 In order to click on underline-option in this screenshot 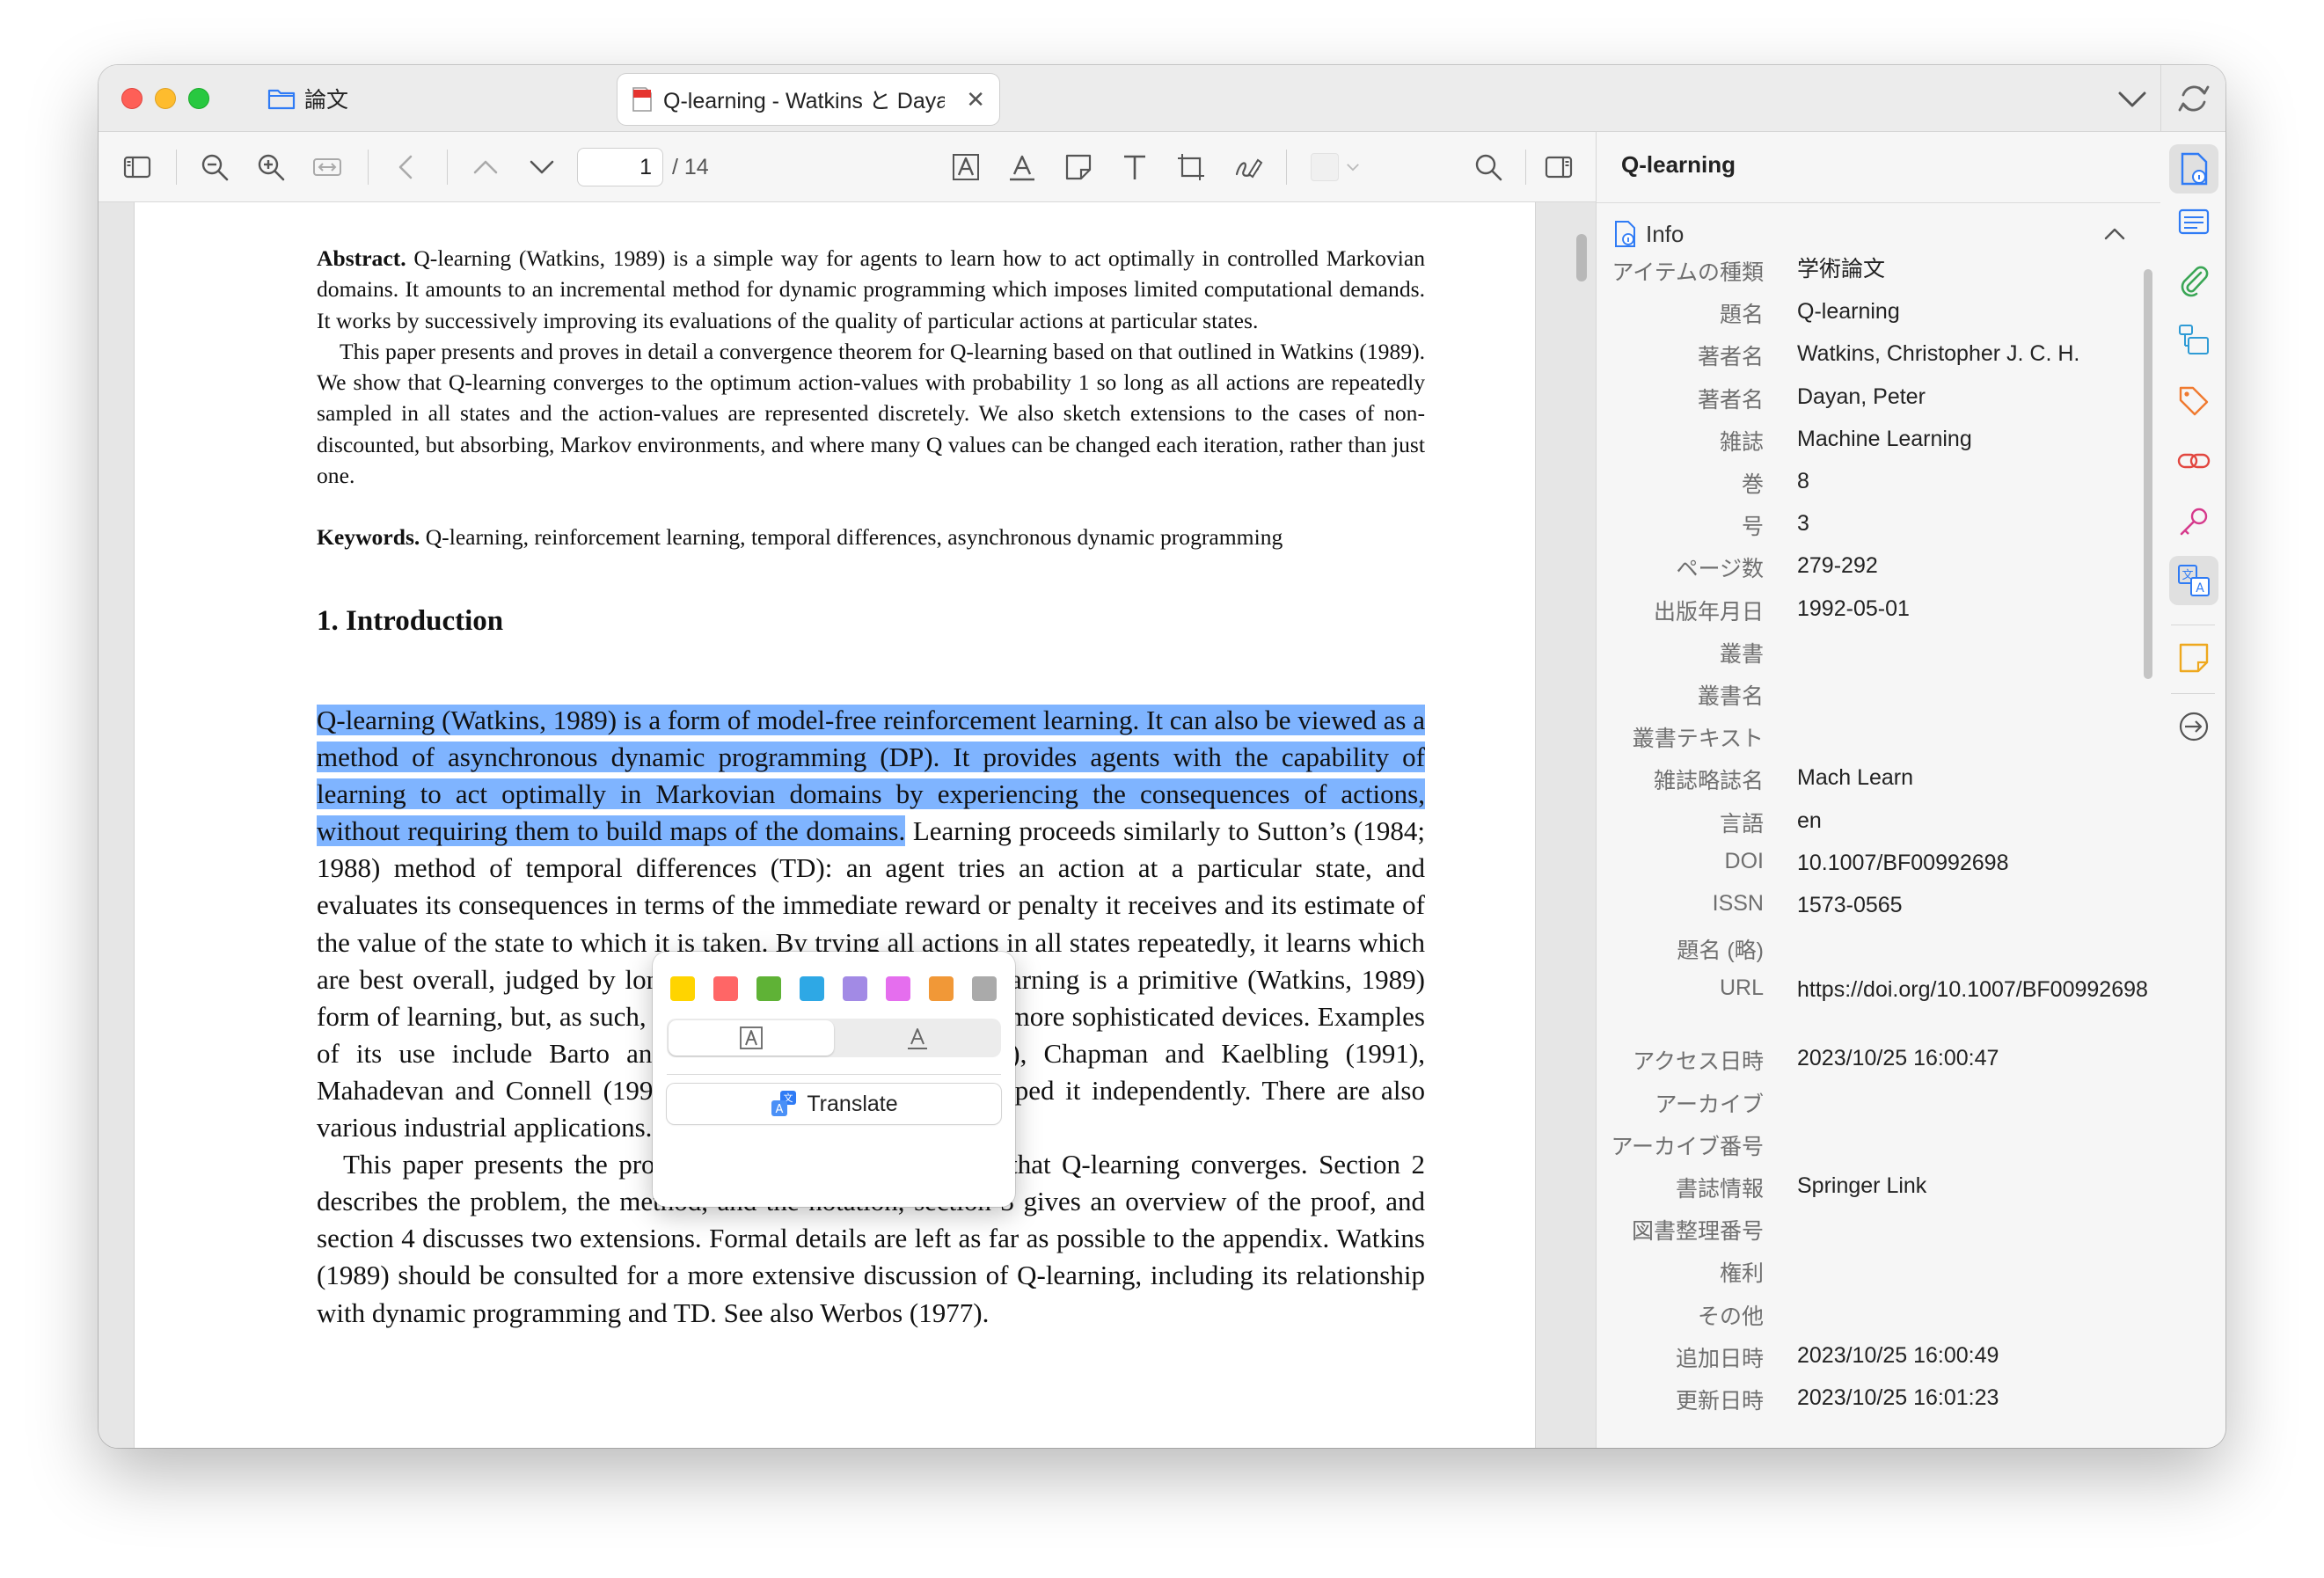, I will do `click(917, 1038)`.